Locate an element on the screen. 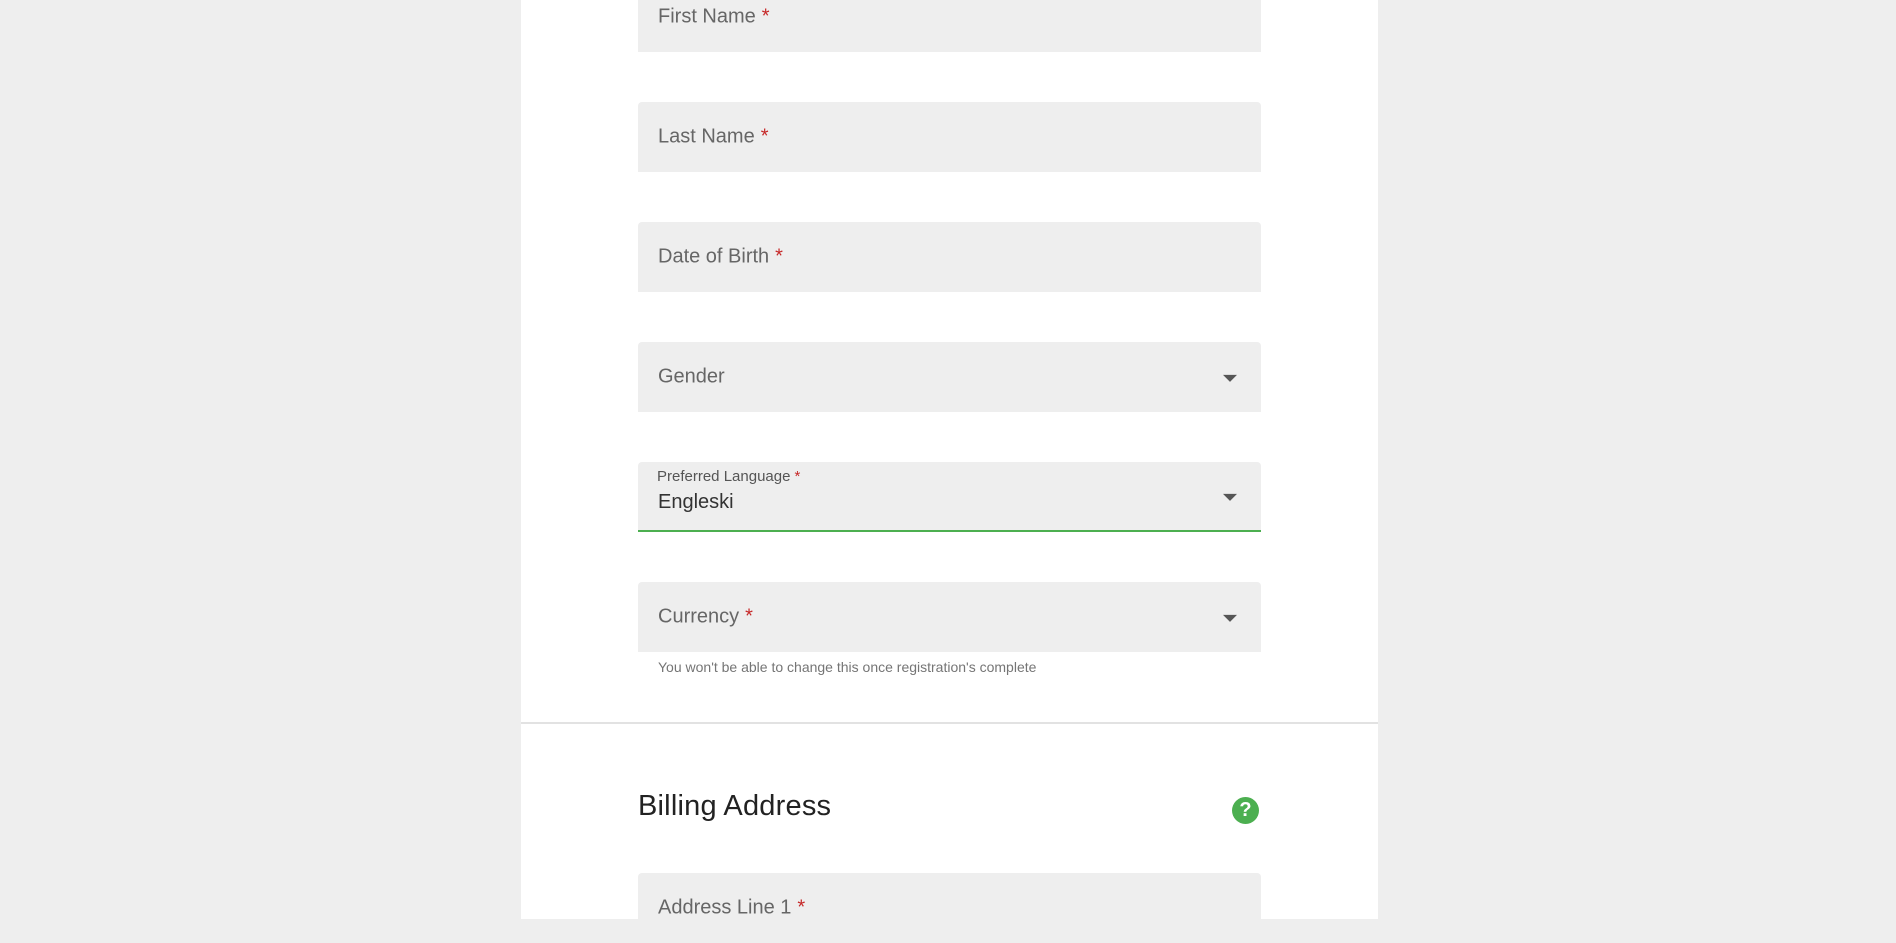  first-name-label: First Name * is located at coordinates (714, 16).